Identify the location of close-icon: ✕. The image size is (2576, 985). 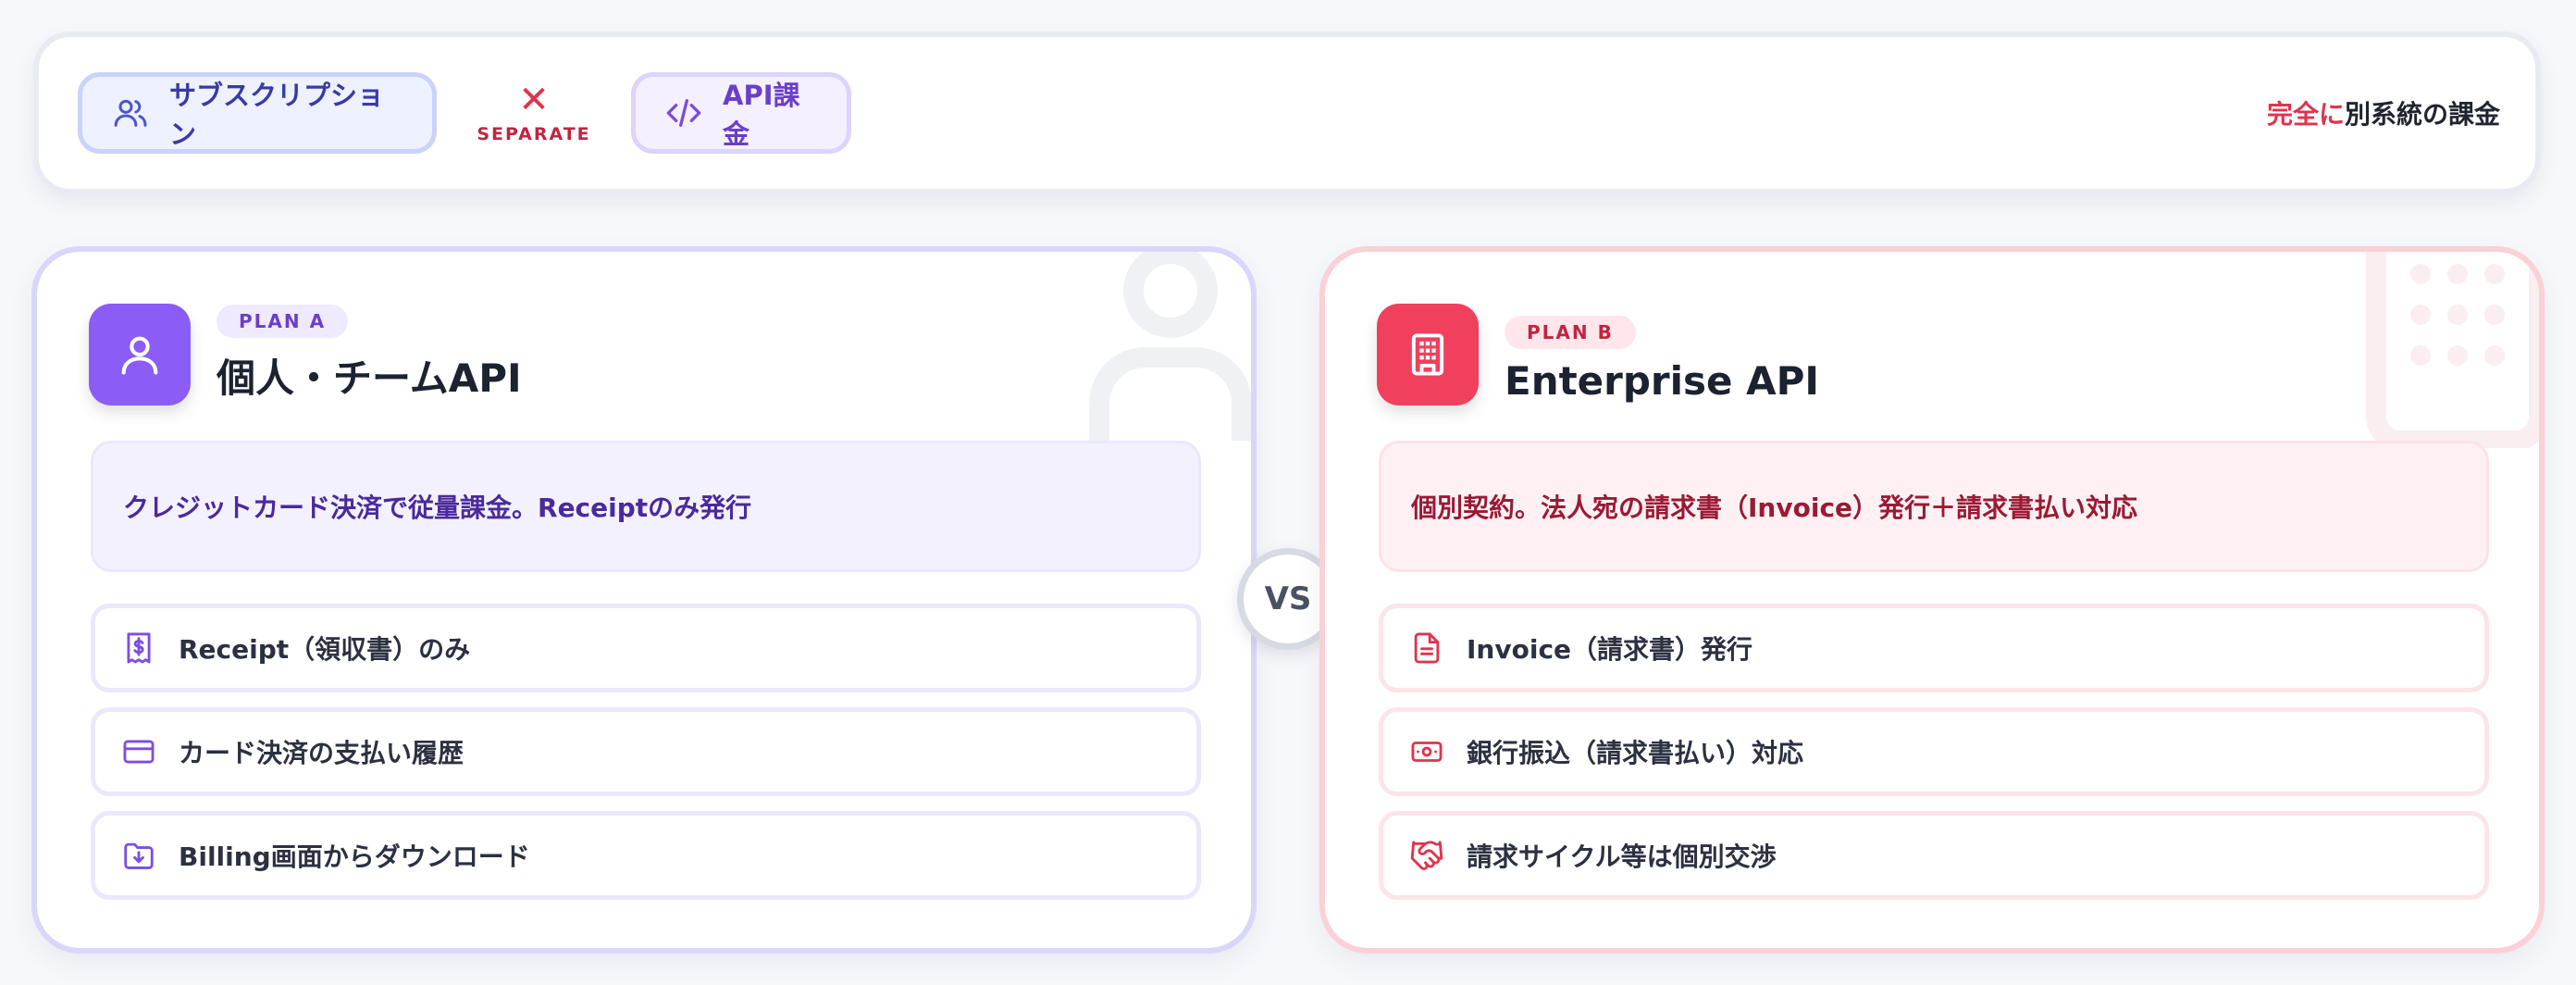
(534, 100).